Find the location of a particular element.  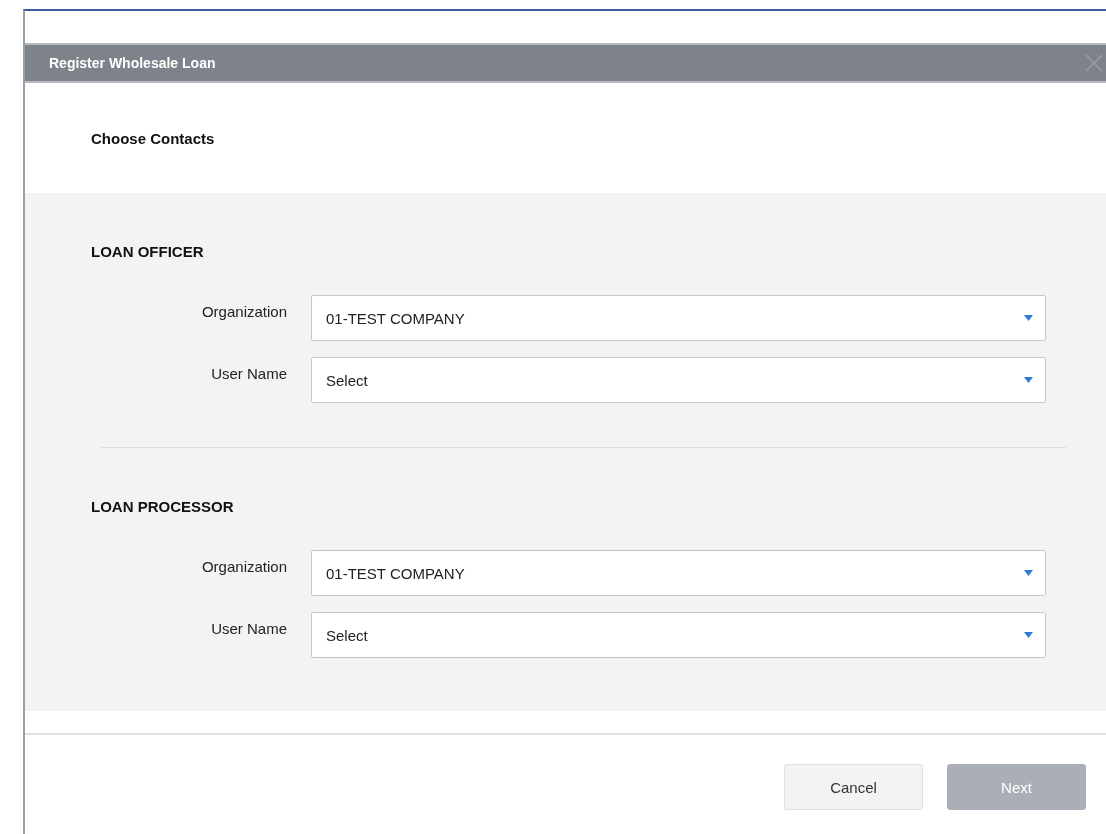

dialog-button: Cancel is located at coordinates (853, 787).